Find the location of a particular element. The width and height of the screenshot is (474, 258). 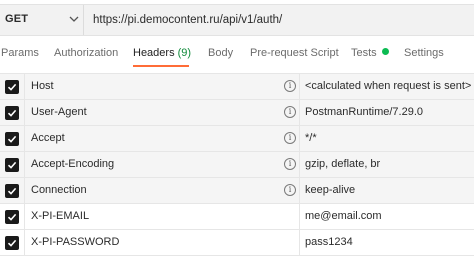

tab-headers: Headers (9) is located at coordinates (162, 53).